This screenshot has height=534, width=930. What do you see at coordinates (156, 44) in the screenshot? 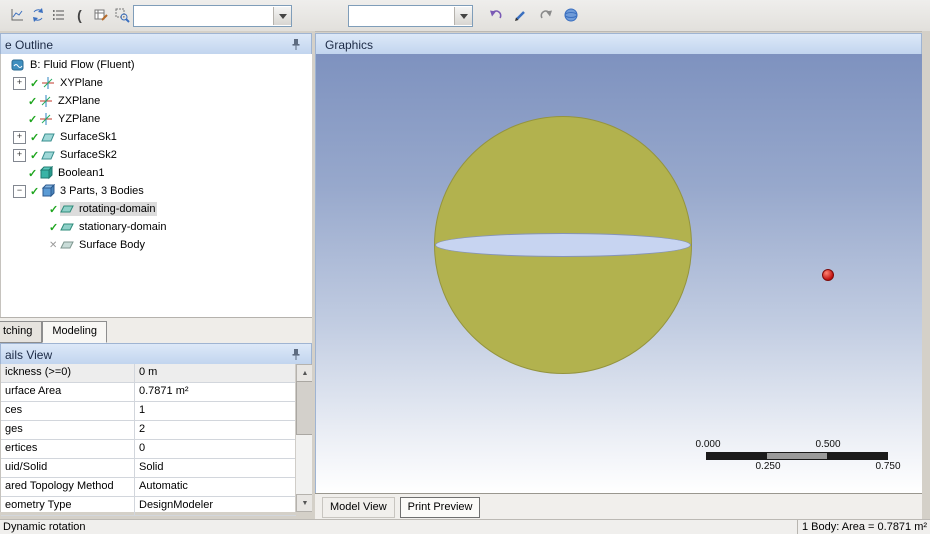
I see `tree-outline-header: e Outline` at bounding box center [156, 44].